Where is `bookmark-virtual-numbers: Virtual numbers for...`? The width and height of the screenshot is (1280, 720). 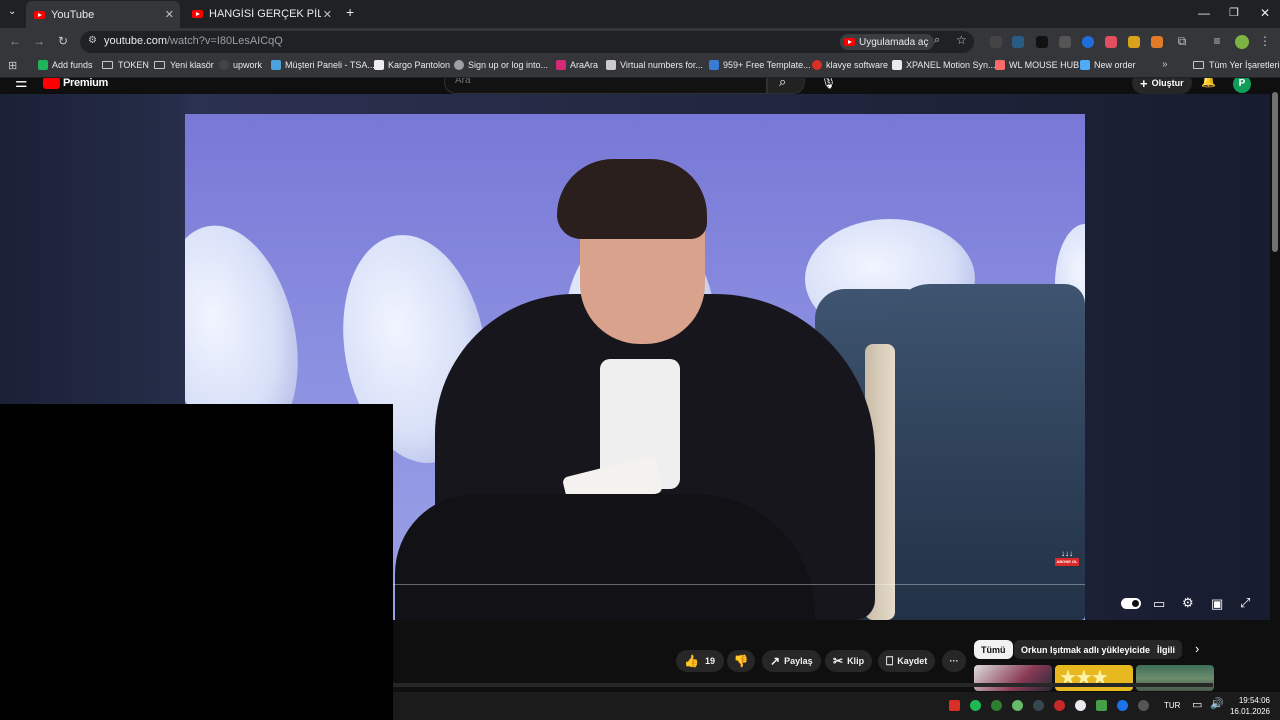
bookmark-virtual-numbers: Virtual numbers for... is located at coordinates (654, 65).